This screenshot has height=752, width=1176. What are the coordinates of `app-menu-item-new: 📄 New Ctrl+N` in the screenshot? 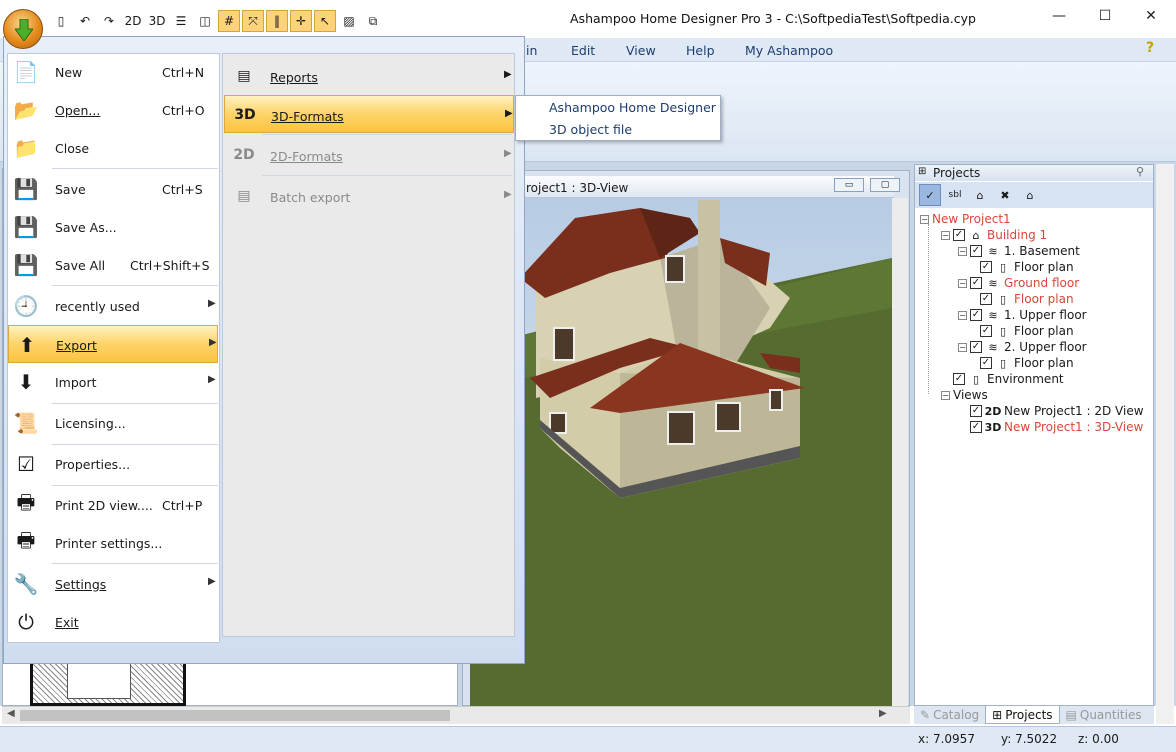 It's located at (113, 72).